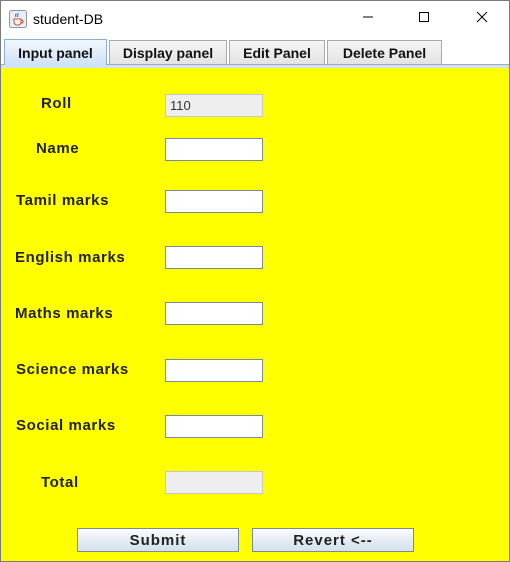 Image resolution: width=510 pixels, height=562 pixels. What do you see at coordinates (214, 313) in the screenshot?
I see `maths-marks-field` at bounding box center [214, 313].